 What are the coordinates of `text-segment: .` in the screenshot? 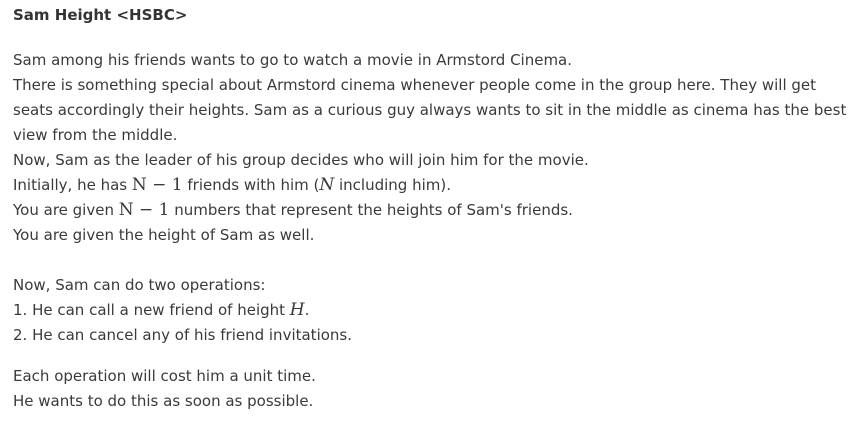 It's located at (307, 310).